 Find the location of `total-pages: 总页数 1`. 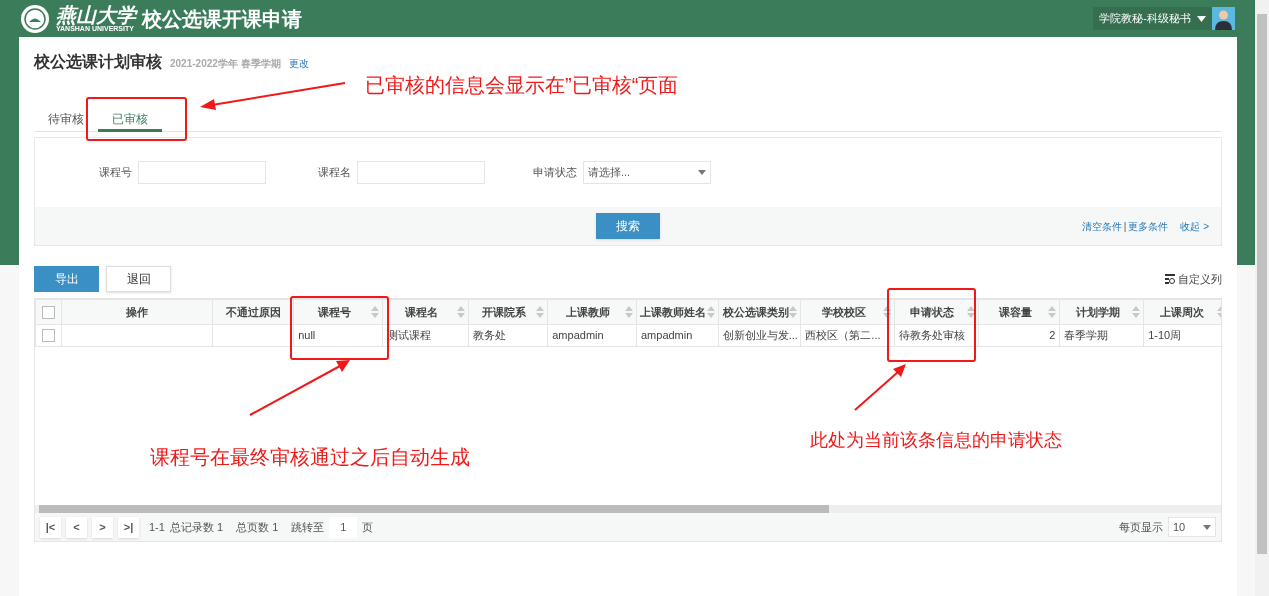

total-pages: 总页数 1 is located at coordinates (257, 527).